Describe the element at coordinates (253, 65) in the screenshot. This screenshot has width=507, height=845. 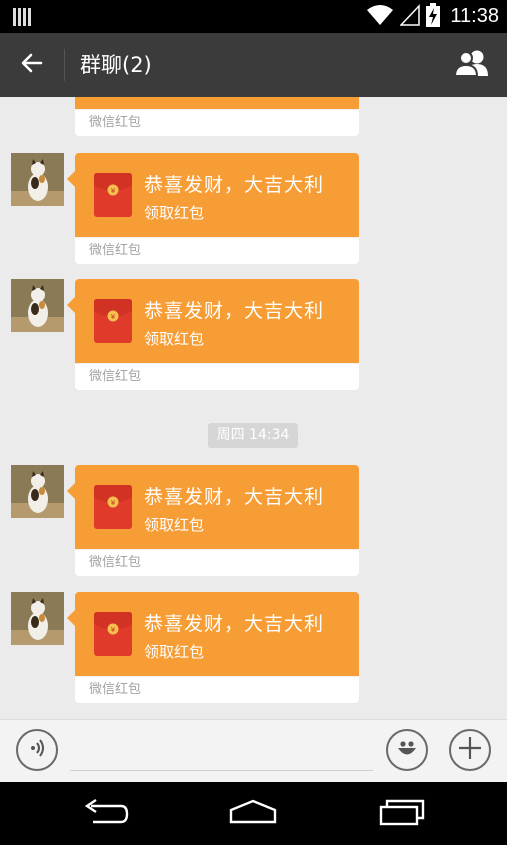
I see `action-bar: 群聊(2)` at that location.